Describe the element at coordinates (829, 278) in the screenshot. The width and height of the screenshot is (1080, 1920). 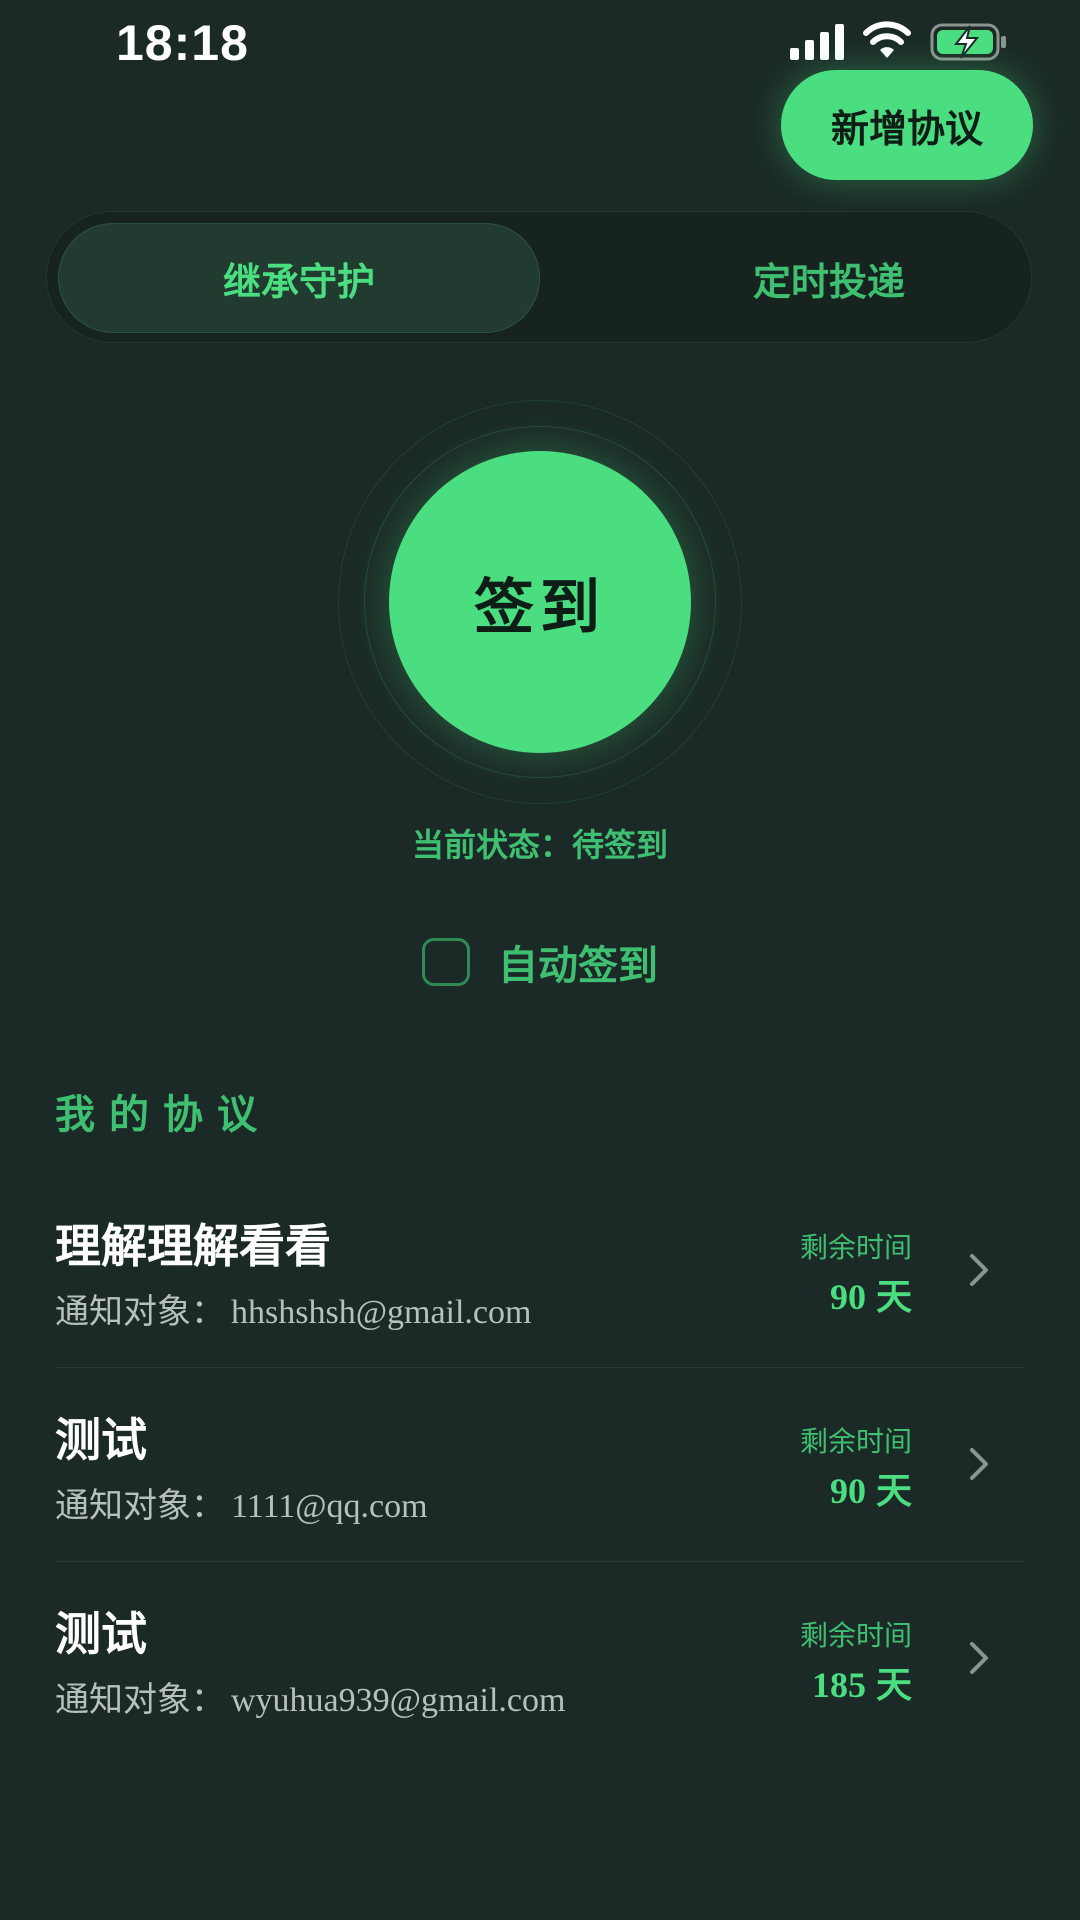
I see `tab-scheduled-delivery: 定时投递` at that location.